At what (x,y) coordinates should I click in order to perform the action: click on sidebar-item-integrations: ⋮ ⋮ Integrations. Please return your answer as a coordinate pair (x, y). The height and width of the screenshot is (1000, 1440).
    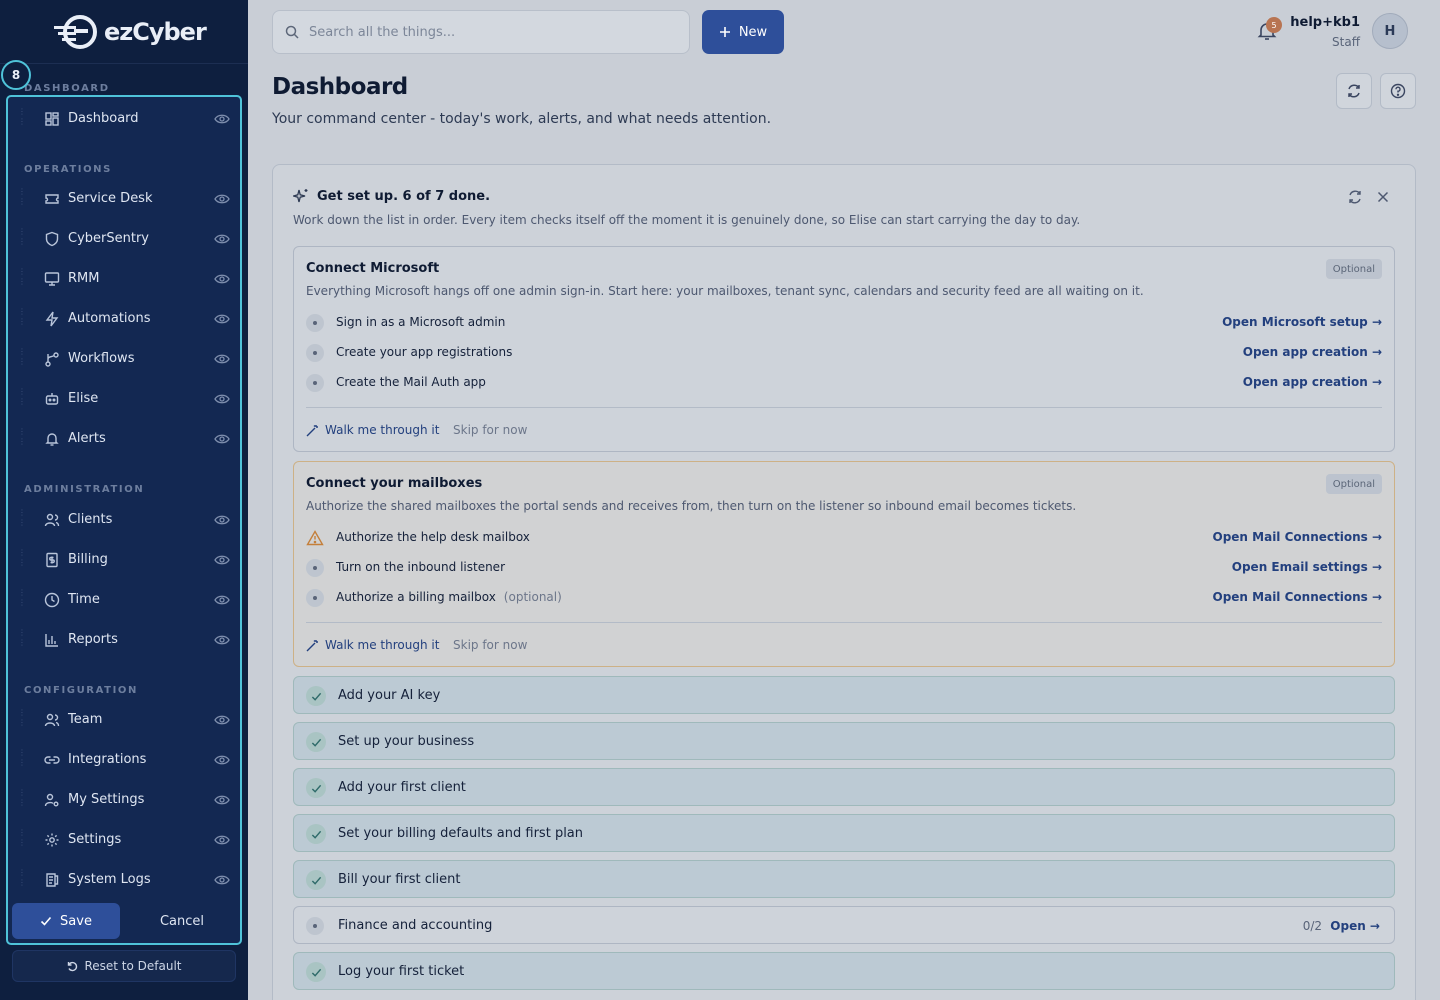
    Looking at the image, I should click on (125, 760).